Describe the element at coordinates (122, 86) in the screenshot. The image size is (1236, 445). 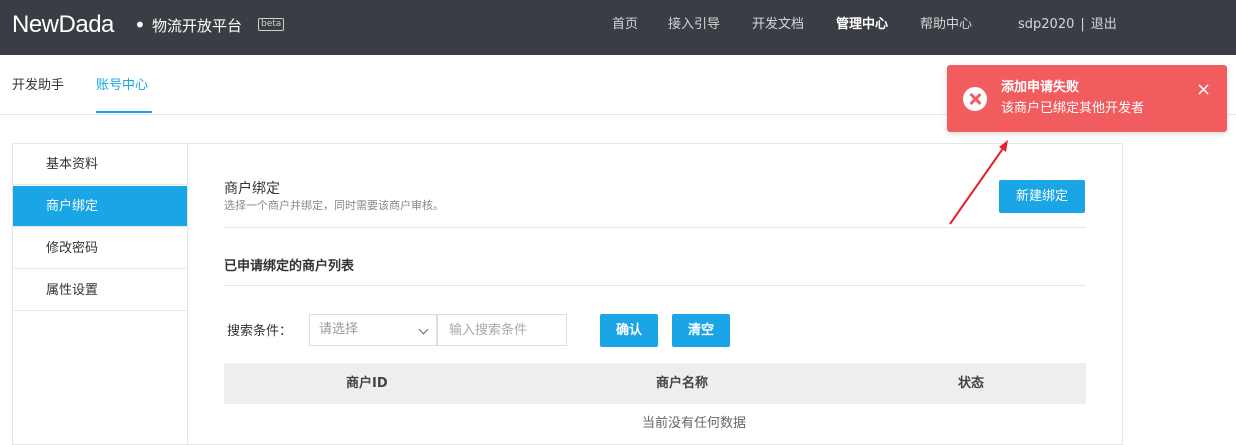
I see `tab-account-center: 账号中心` at that location.